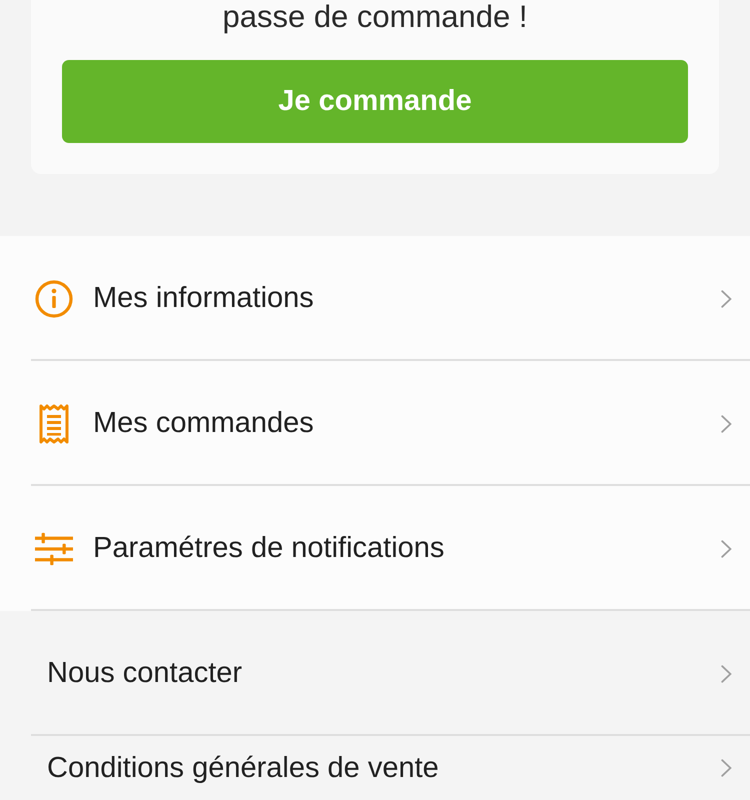  Describe the element at coordinates (375, 17) in the screenshot. I see `order-message: passe de commande !` at that location.